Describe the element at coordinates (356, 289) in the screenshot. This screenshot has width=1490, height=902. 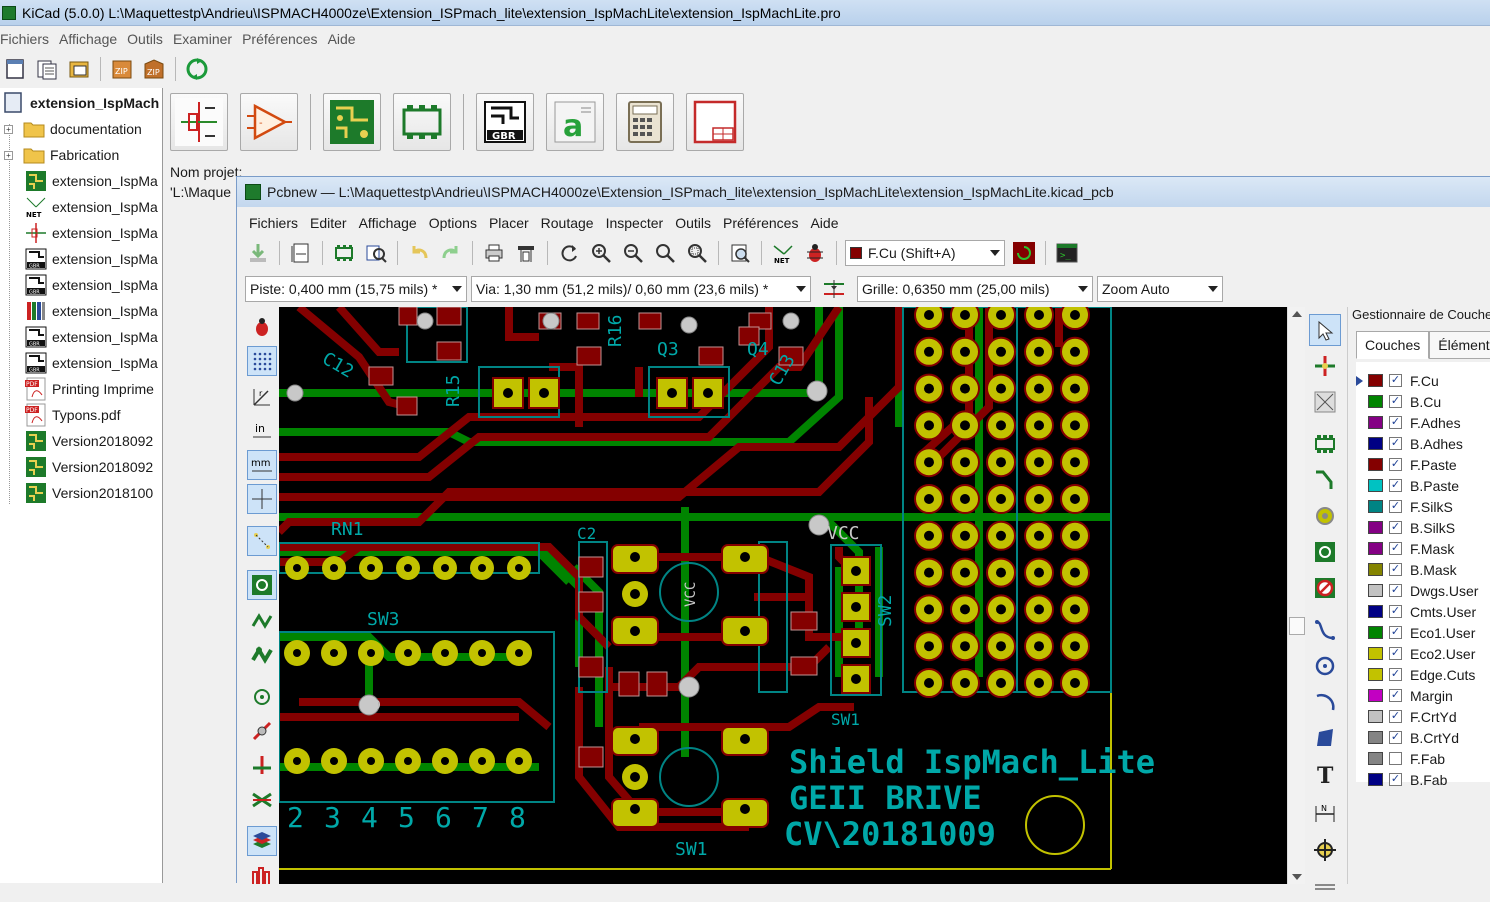
I see `track-width-combo: Piste: 0,400 mm (15,75 mils) *` at that location.